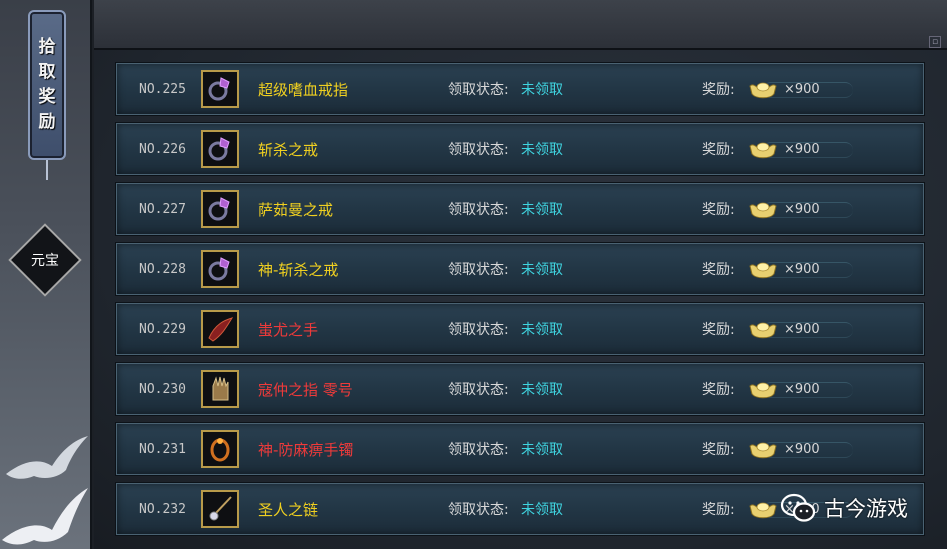  Describe the element at coordinates (520, 449) in the screenshot. I see `reward-row: NO.231 神-防麻痹手镯 领取状态: 未领取 奖励: ×900` at that location.